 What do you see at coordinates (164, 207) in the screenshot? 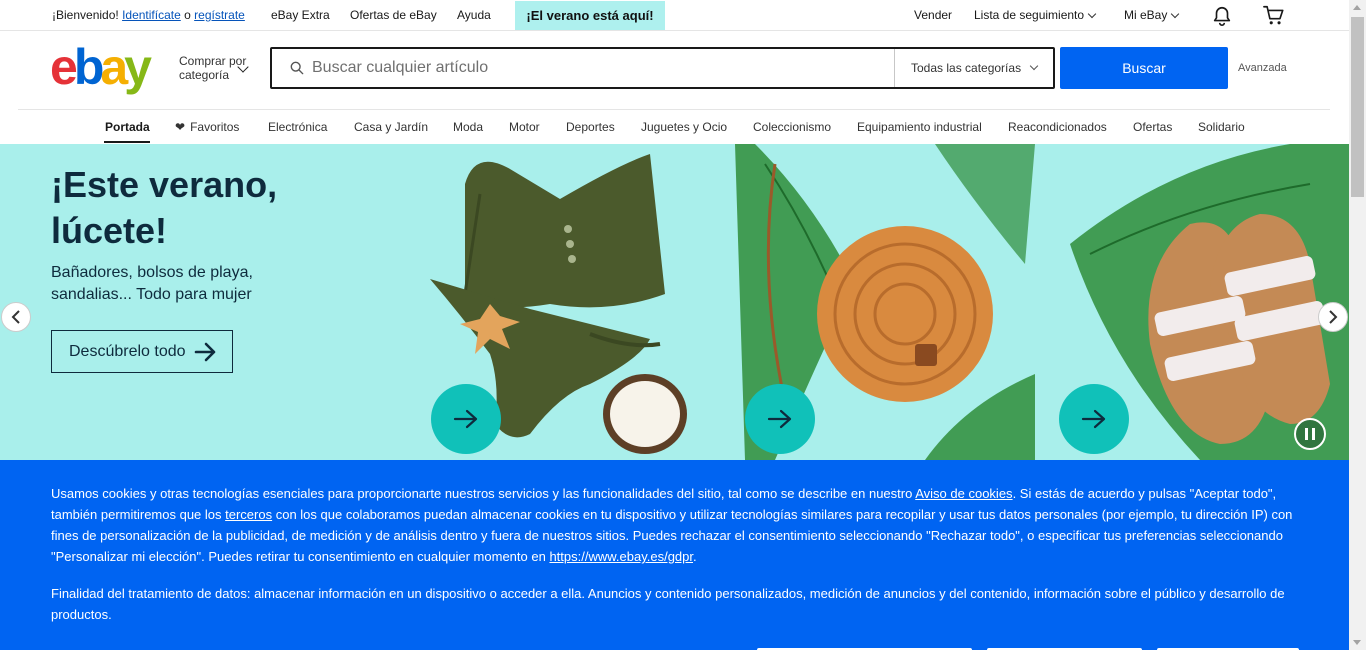
I see `hero-title: ¡Este verano, lúcete!` at bounding box center [164, 207].